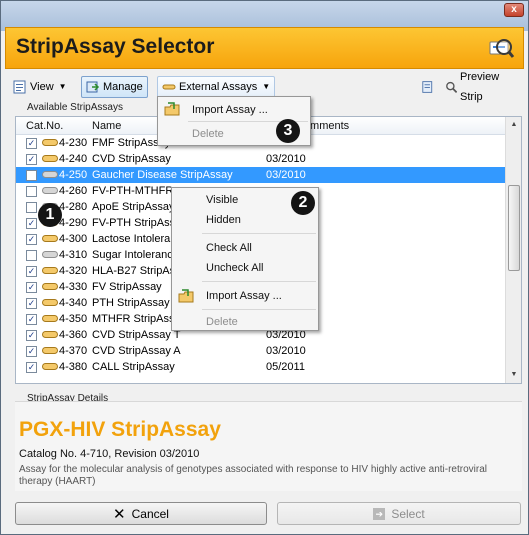 This screenshot has height=535, width=529. I want to click on menu-item-delete: Delete, so click(208, 134).